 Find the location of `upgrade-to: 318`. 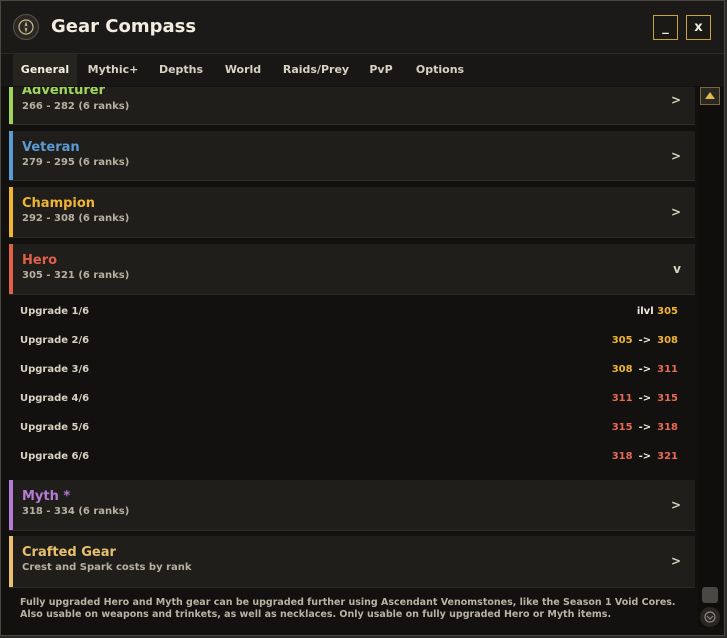

upgrade-to: 318 is located at coordinates (667, 427).